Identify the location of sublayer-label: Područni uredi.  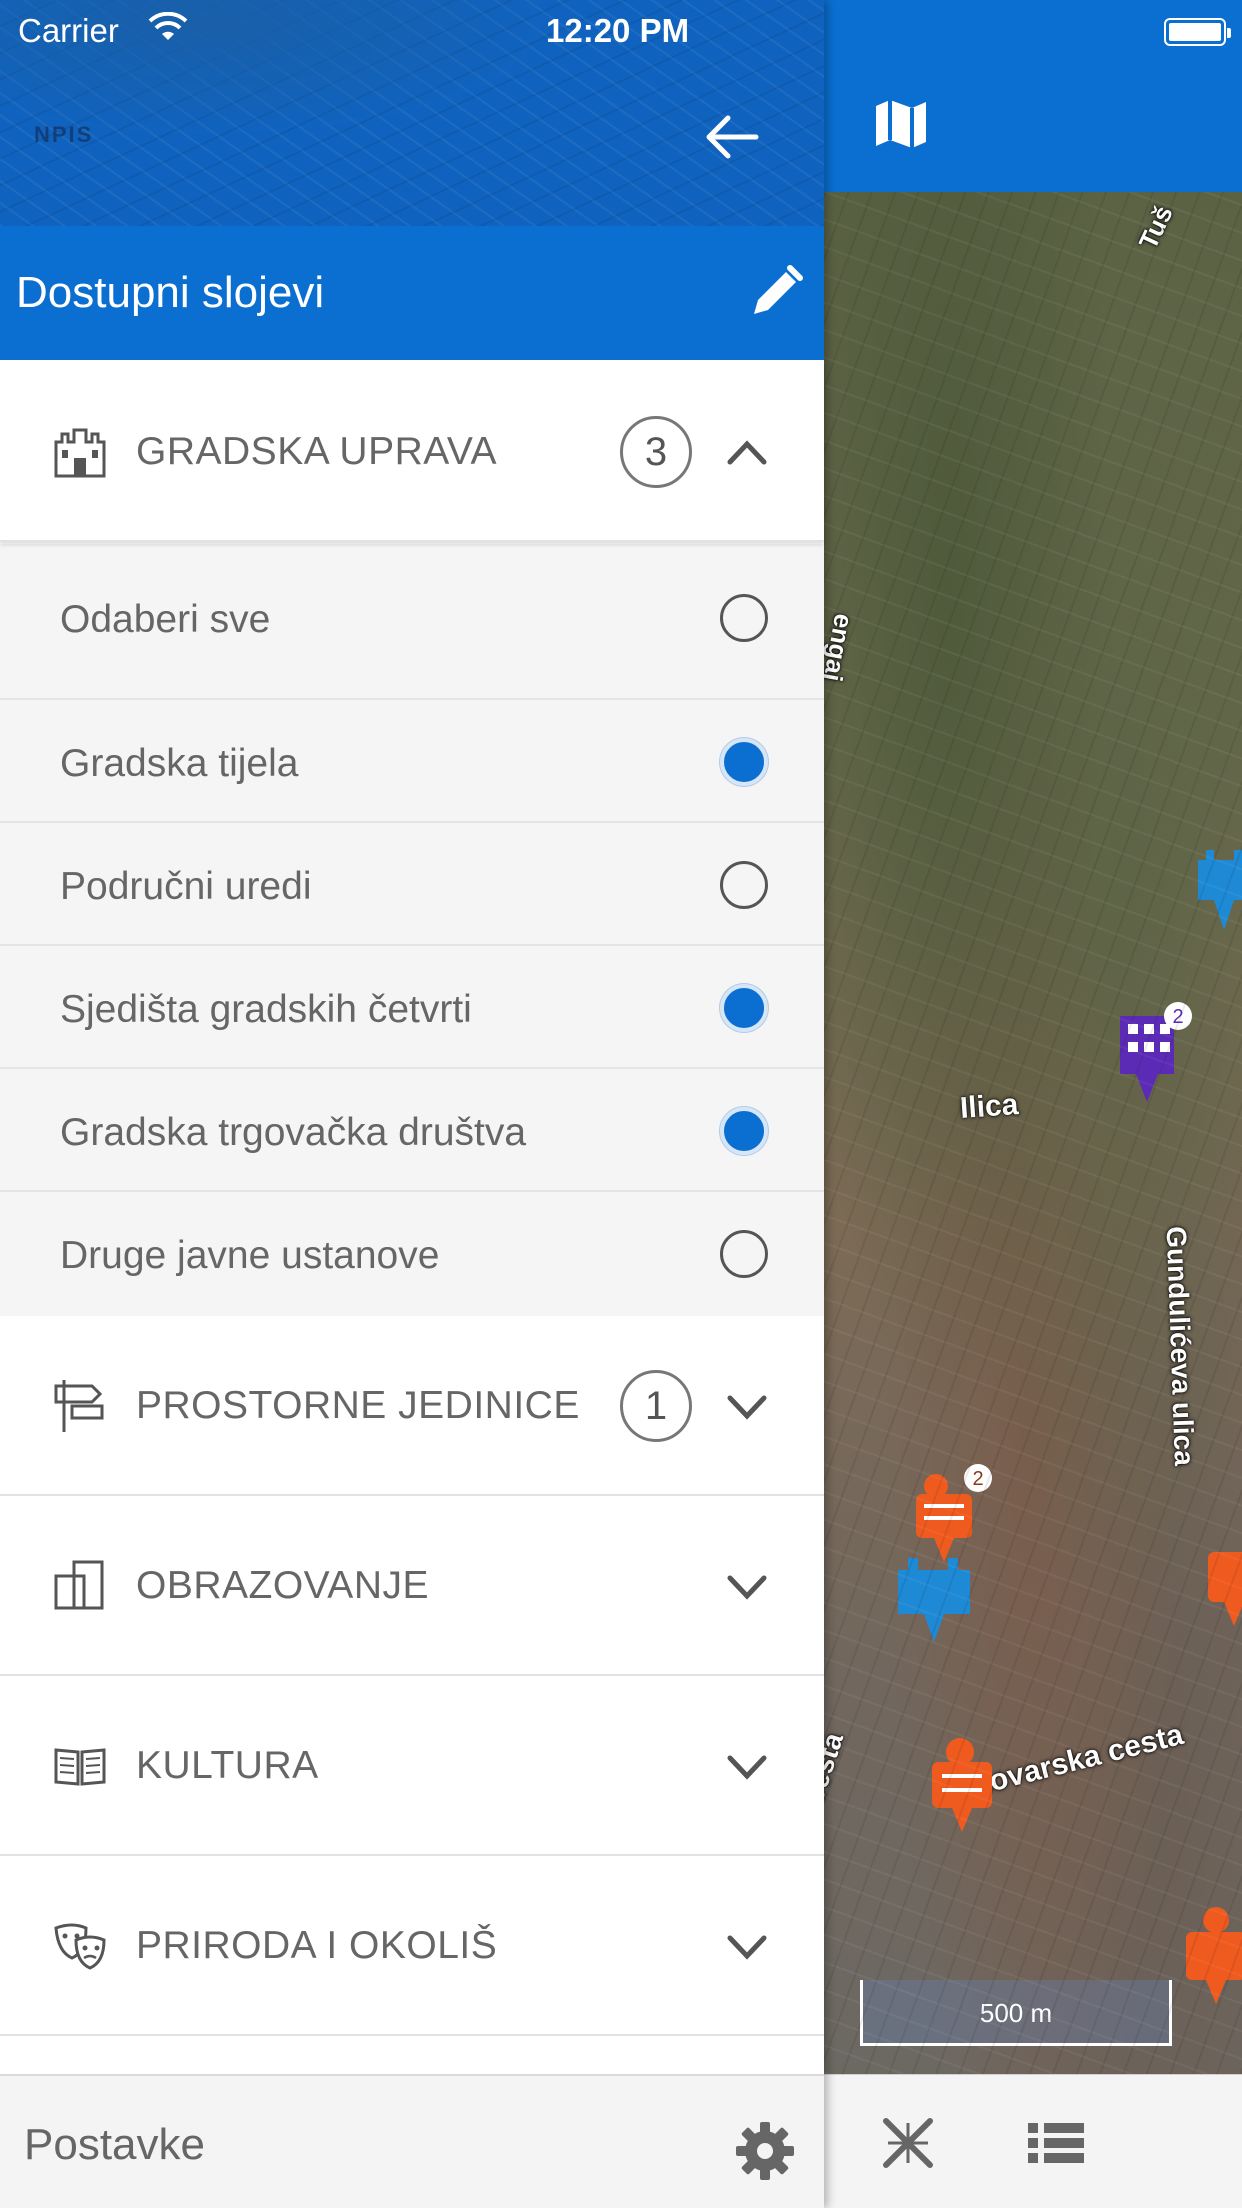
(186, 886).